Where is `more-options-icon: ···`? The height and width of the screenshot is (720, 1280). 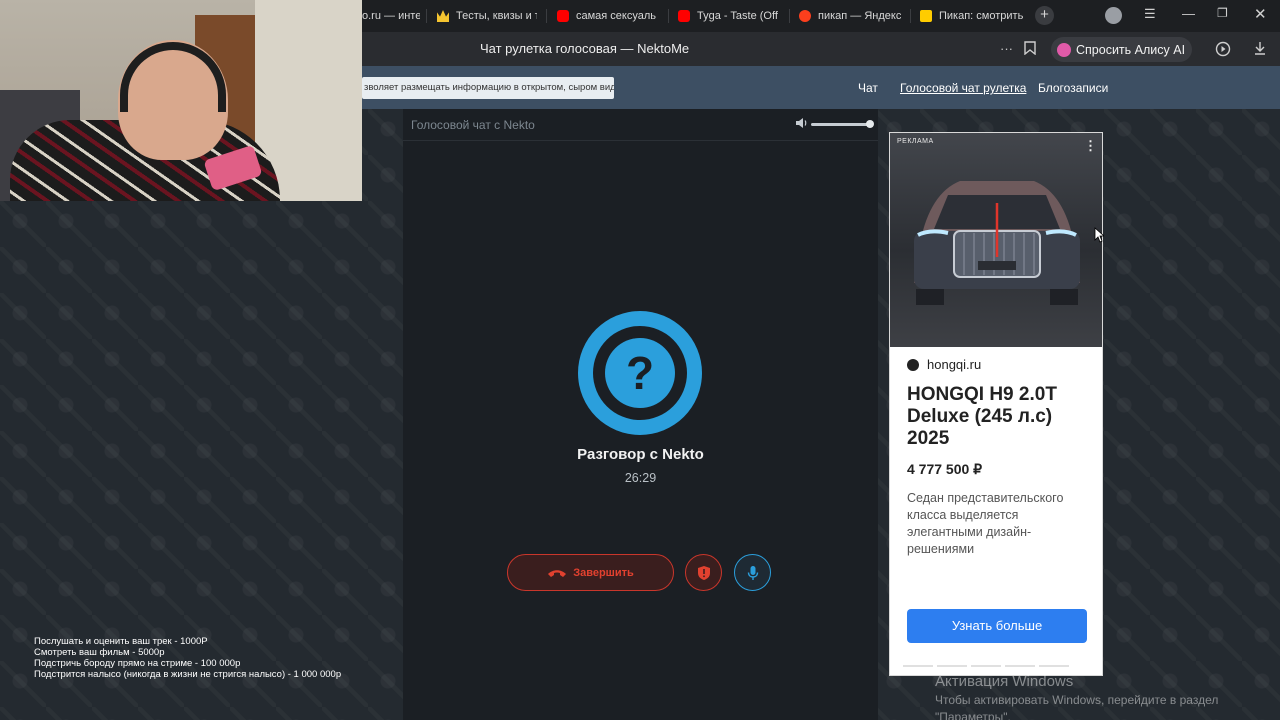 more-options-icon: ··· is located at coordinates (1006, 48).